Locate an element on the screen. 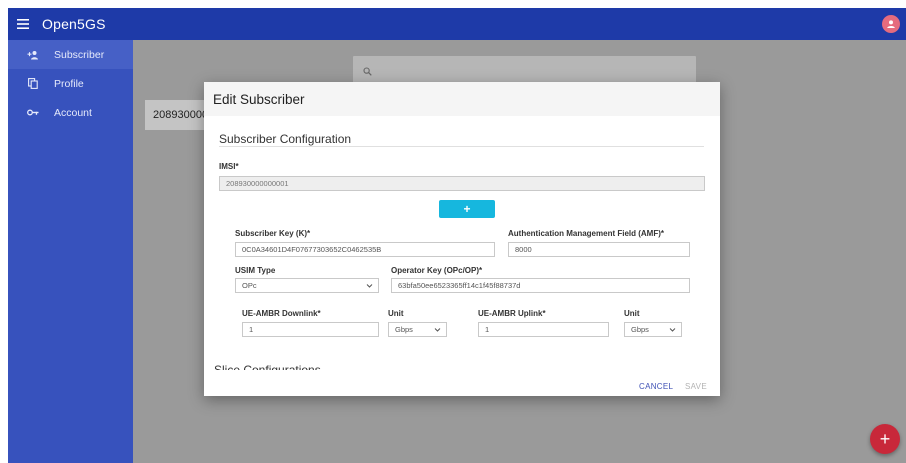 This screenshot has width=906, height=463. subscriber-key-field: 0C0A34601D4F07677303652C0462535B is located at coordinates (365, 249).